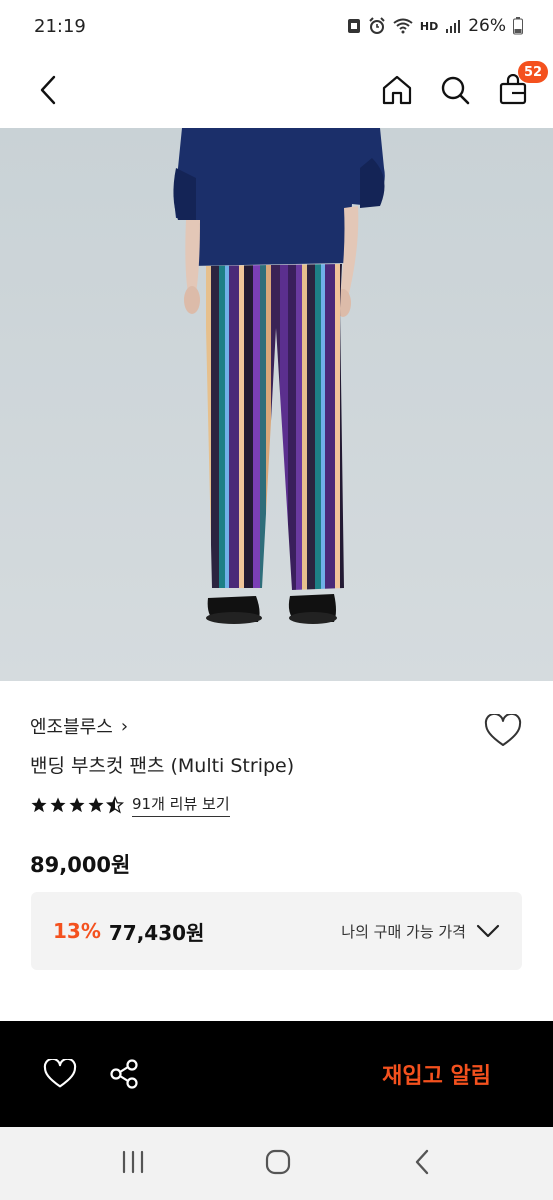 The width and height of the screenshot is (553, 1200). What do you see at coordinates (518, 26) in the screenshot?
I see `battery-icon` at bounding box center [518, 26].